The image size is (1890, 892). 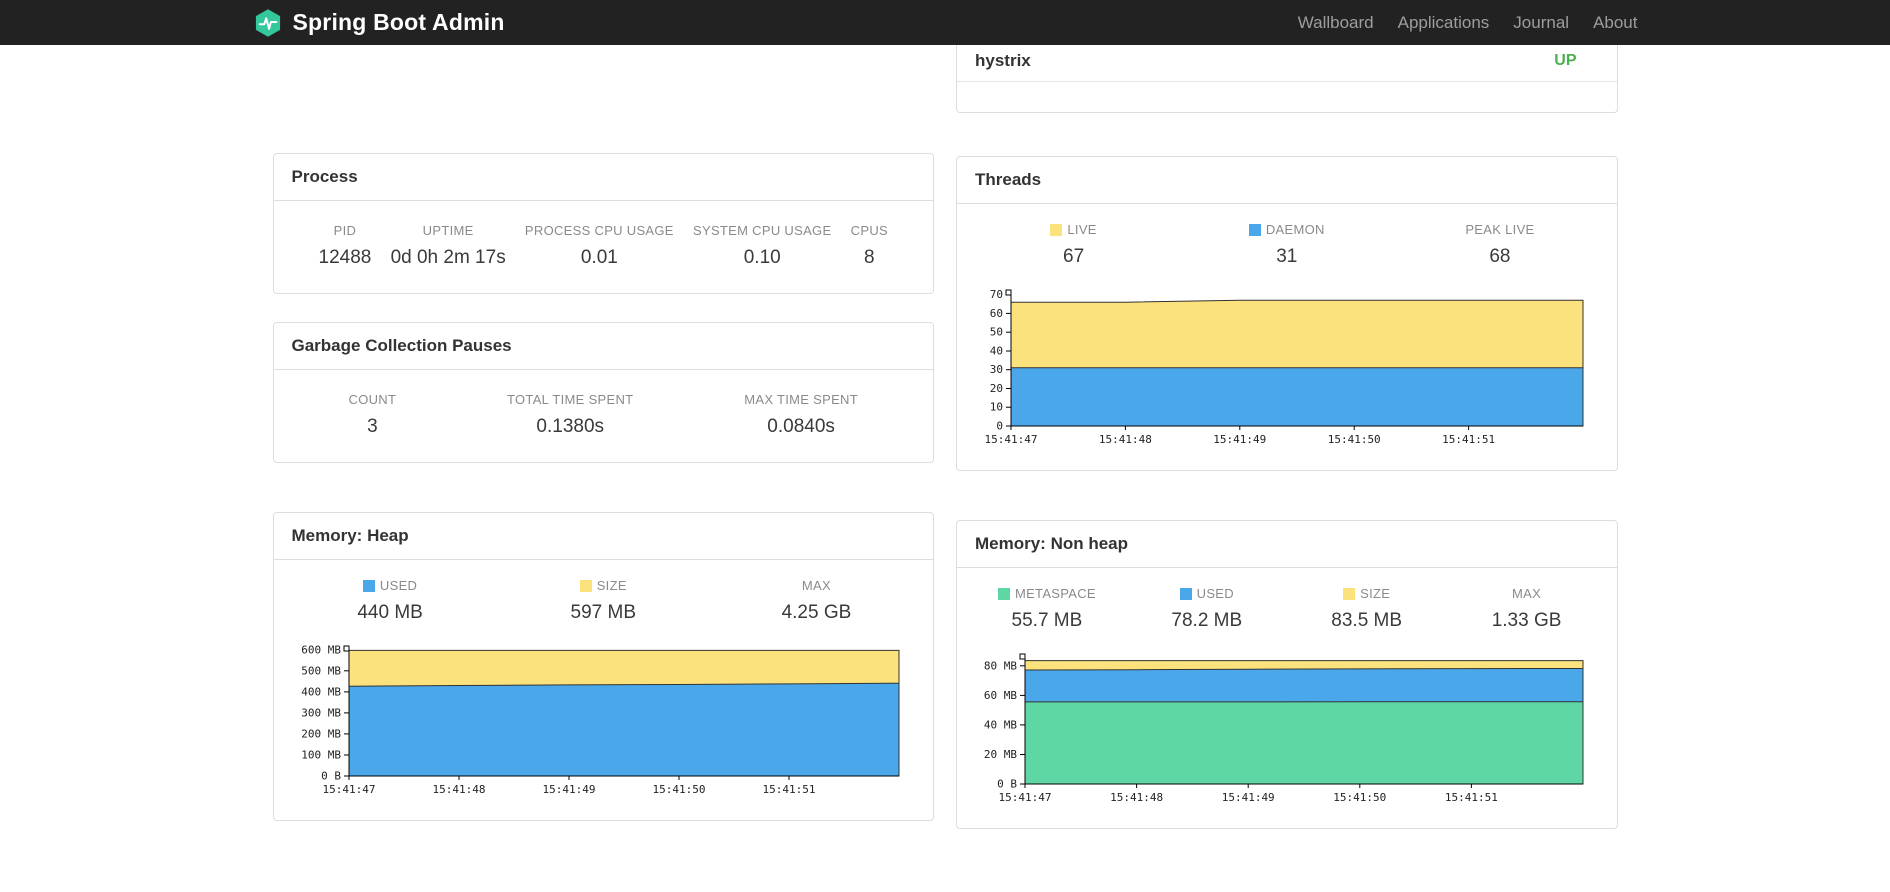 I want to click on stat-pid: PID 12488, so click(x=345, y=245).